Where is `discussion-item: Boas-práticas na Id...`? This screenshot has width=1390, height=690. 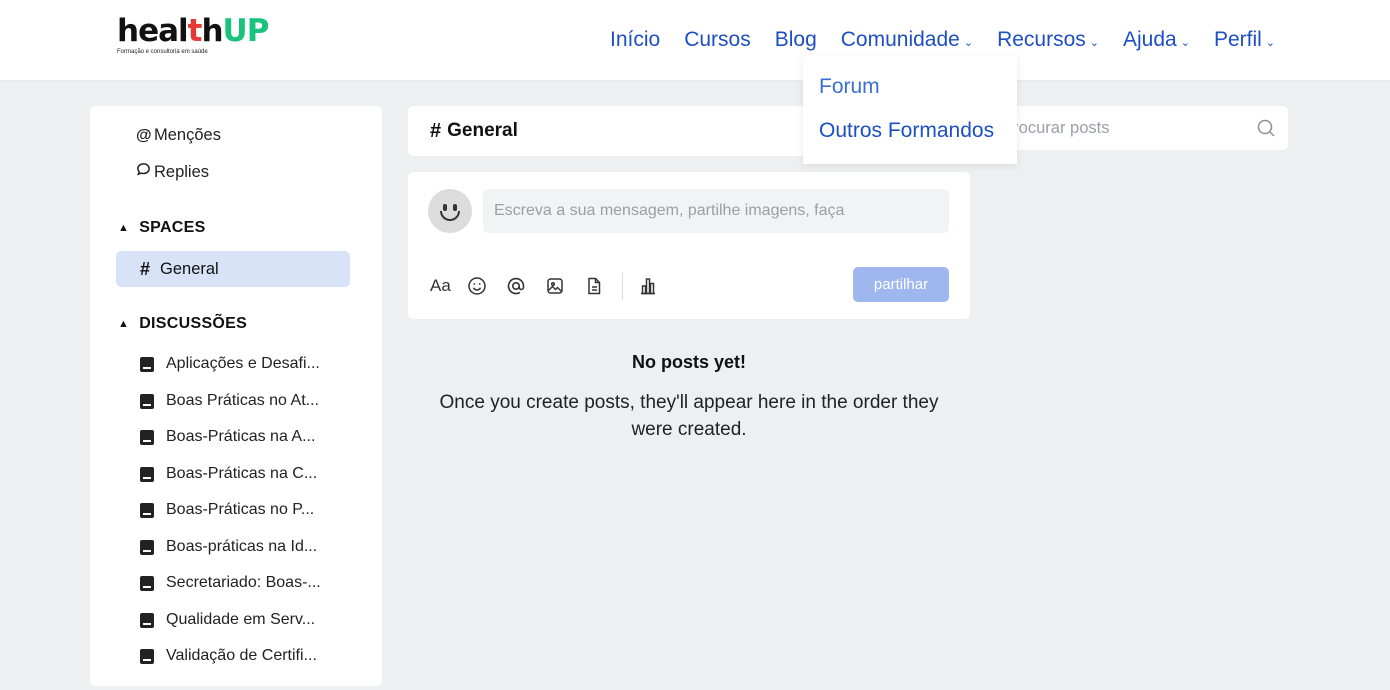 discussion-item: Boas-práticas na Id... is located at coordinates (228, 547).